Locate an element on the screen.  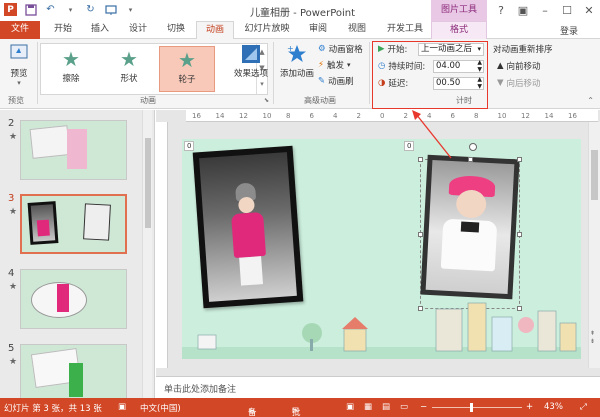
tab-file: 文件 is located at coordinates (20, 30).